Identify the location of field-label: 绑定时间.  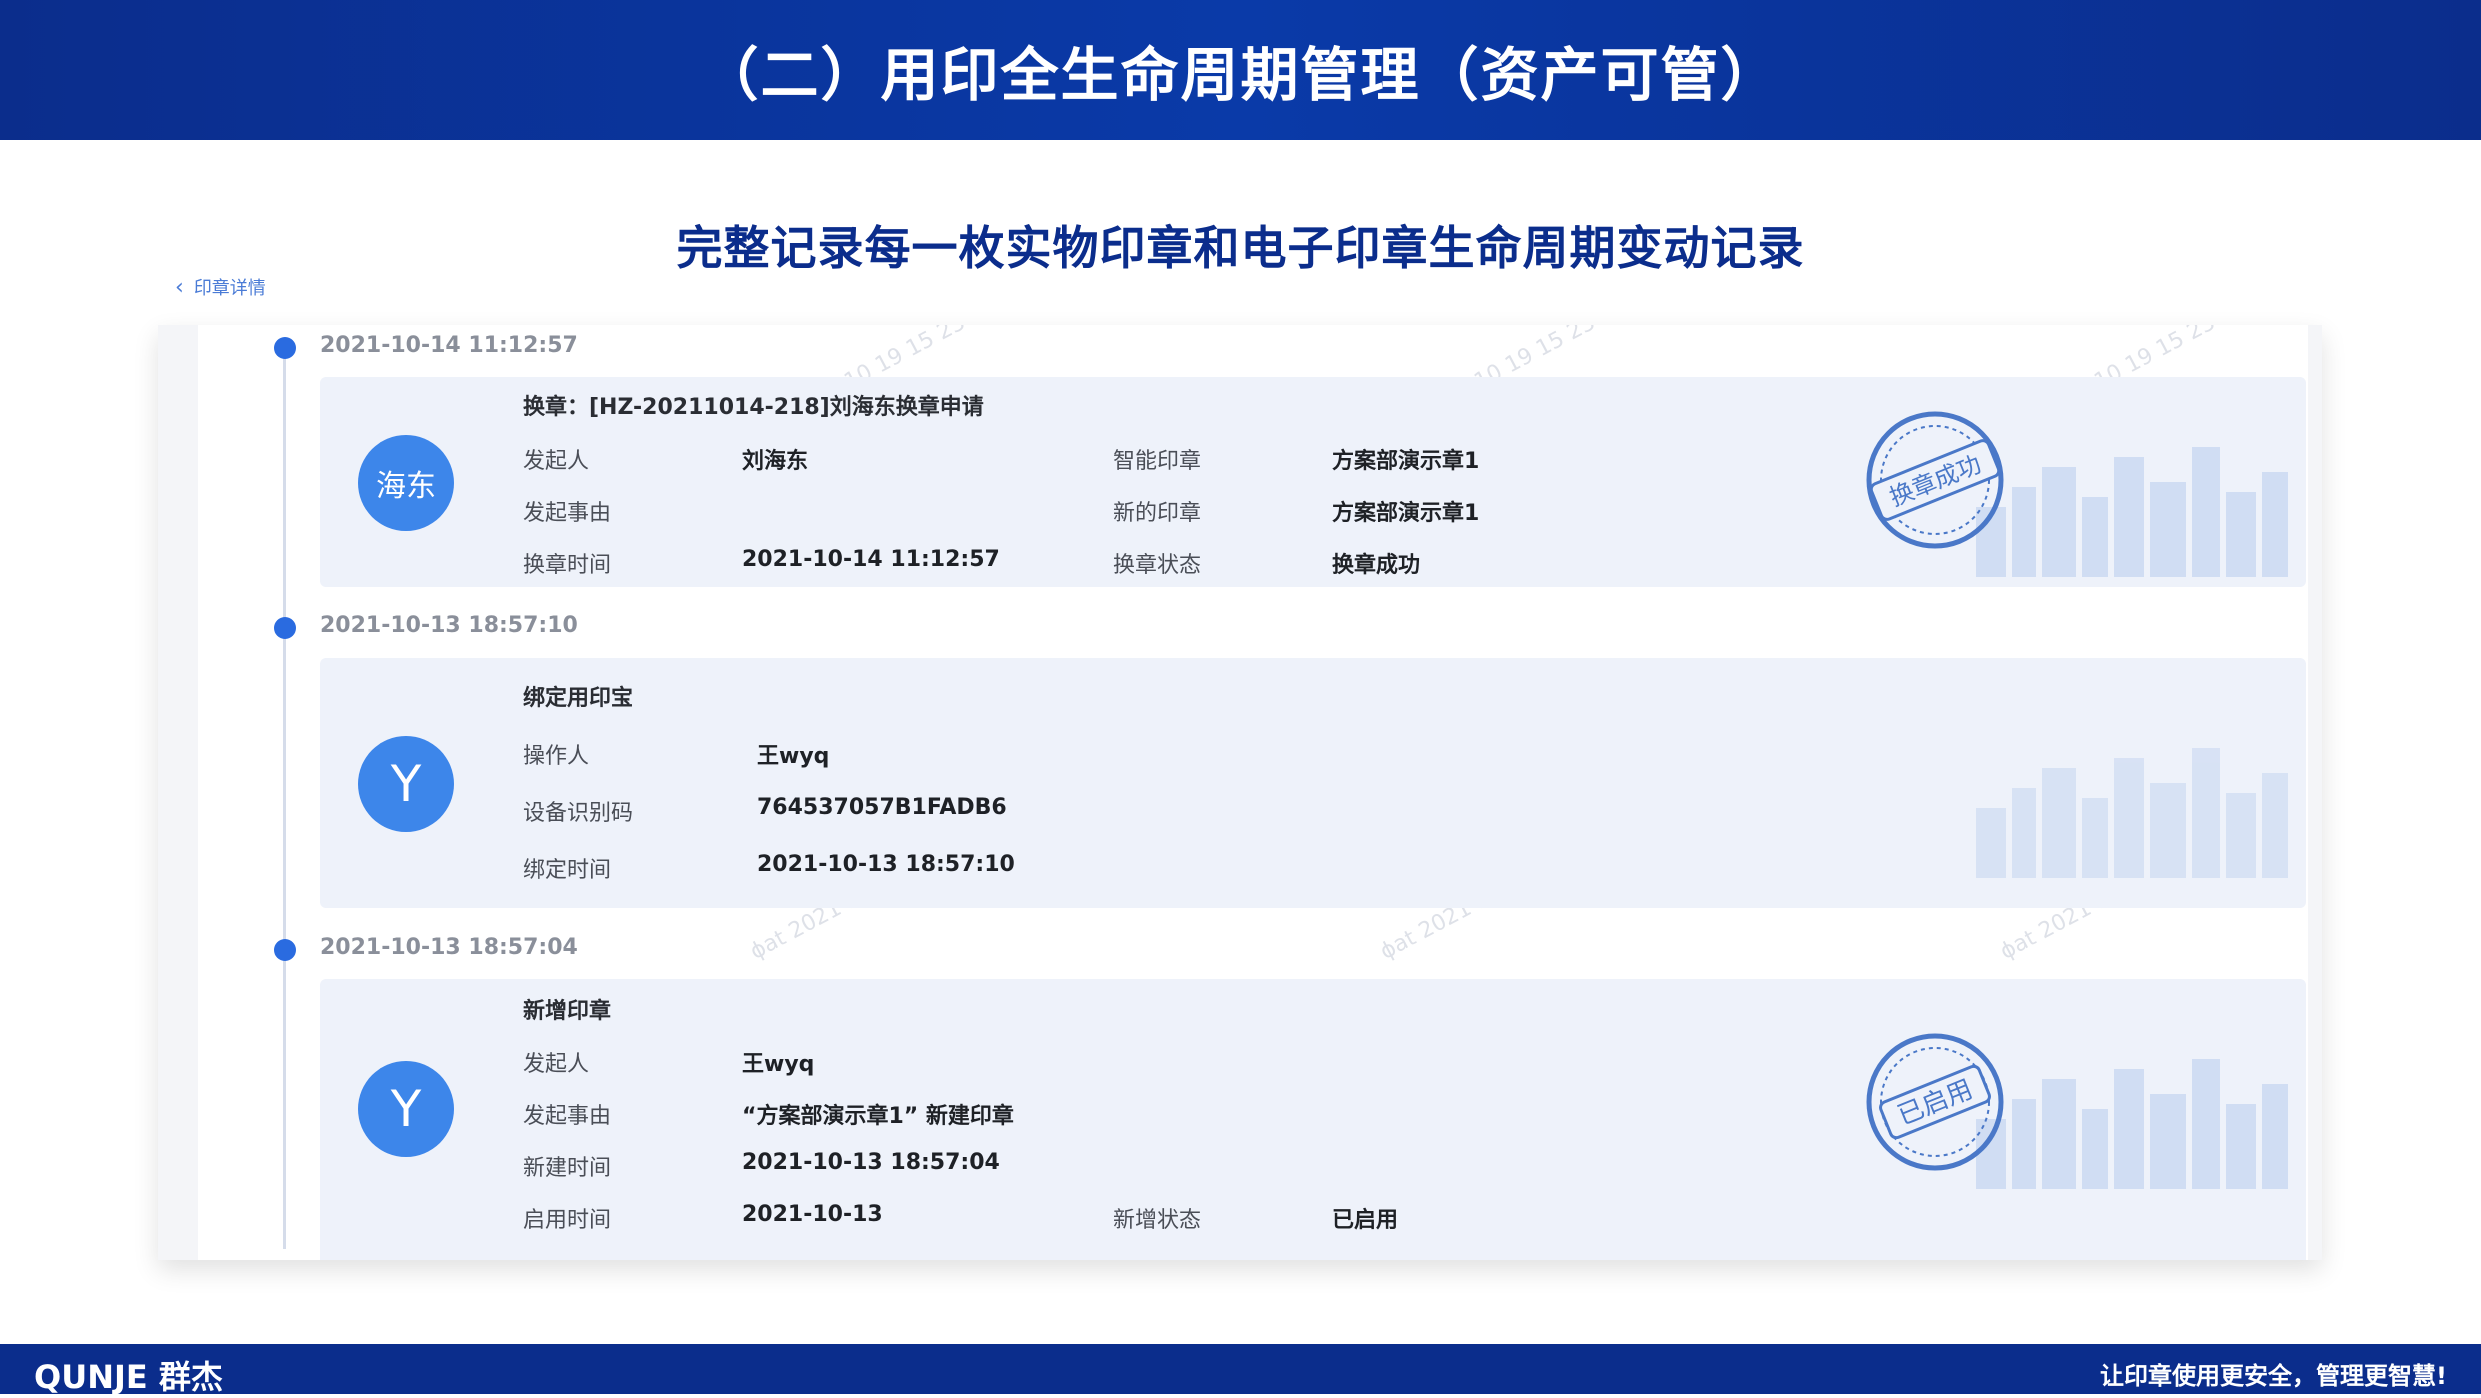
(567, 870).